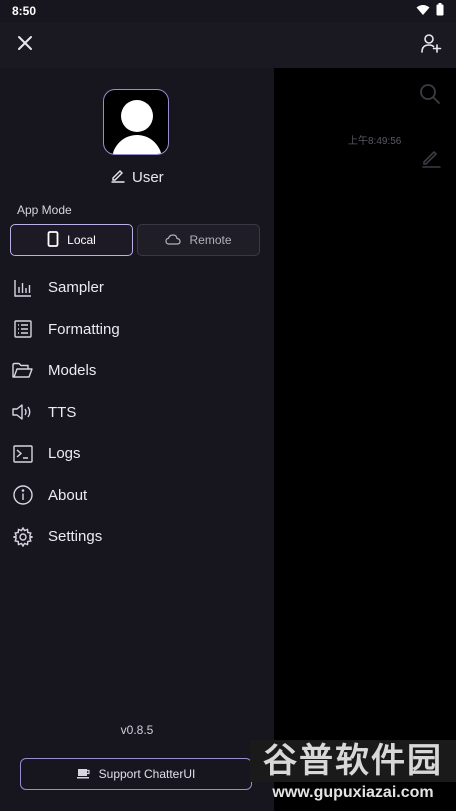  What do you see at coordinates (423, 12) in the screenshot?
I see `wifi-icon` at bounding box center [423, 12].